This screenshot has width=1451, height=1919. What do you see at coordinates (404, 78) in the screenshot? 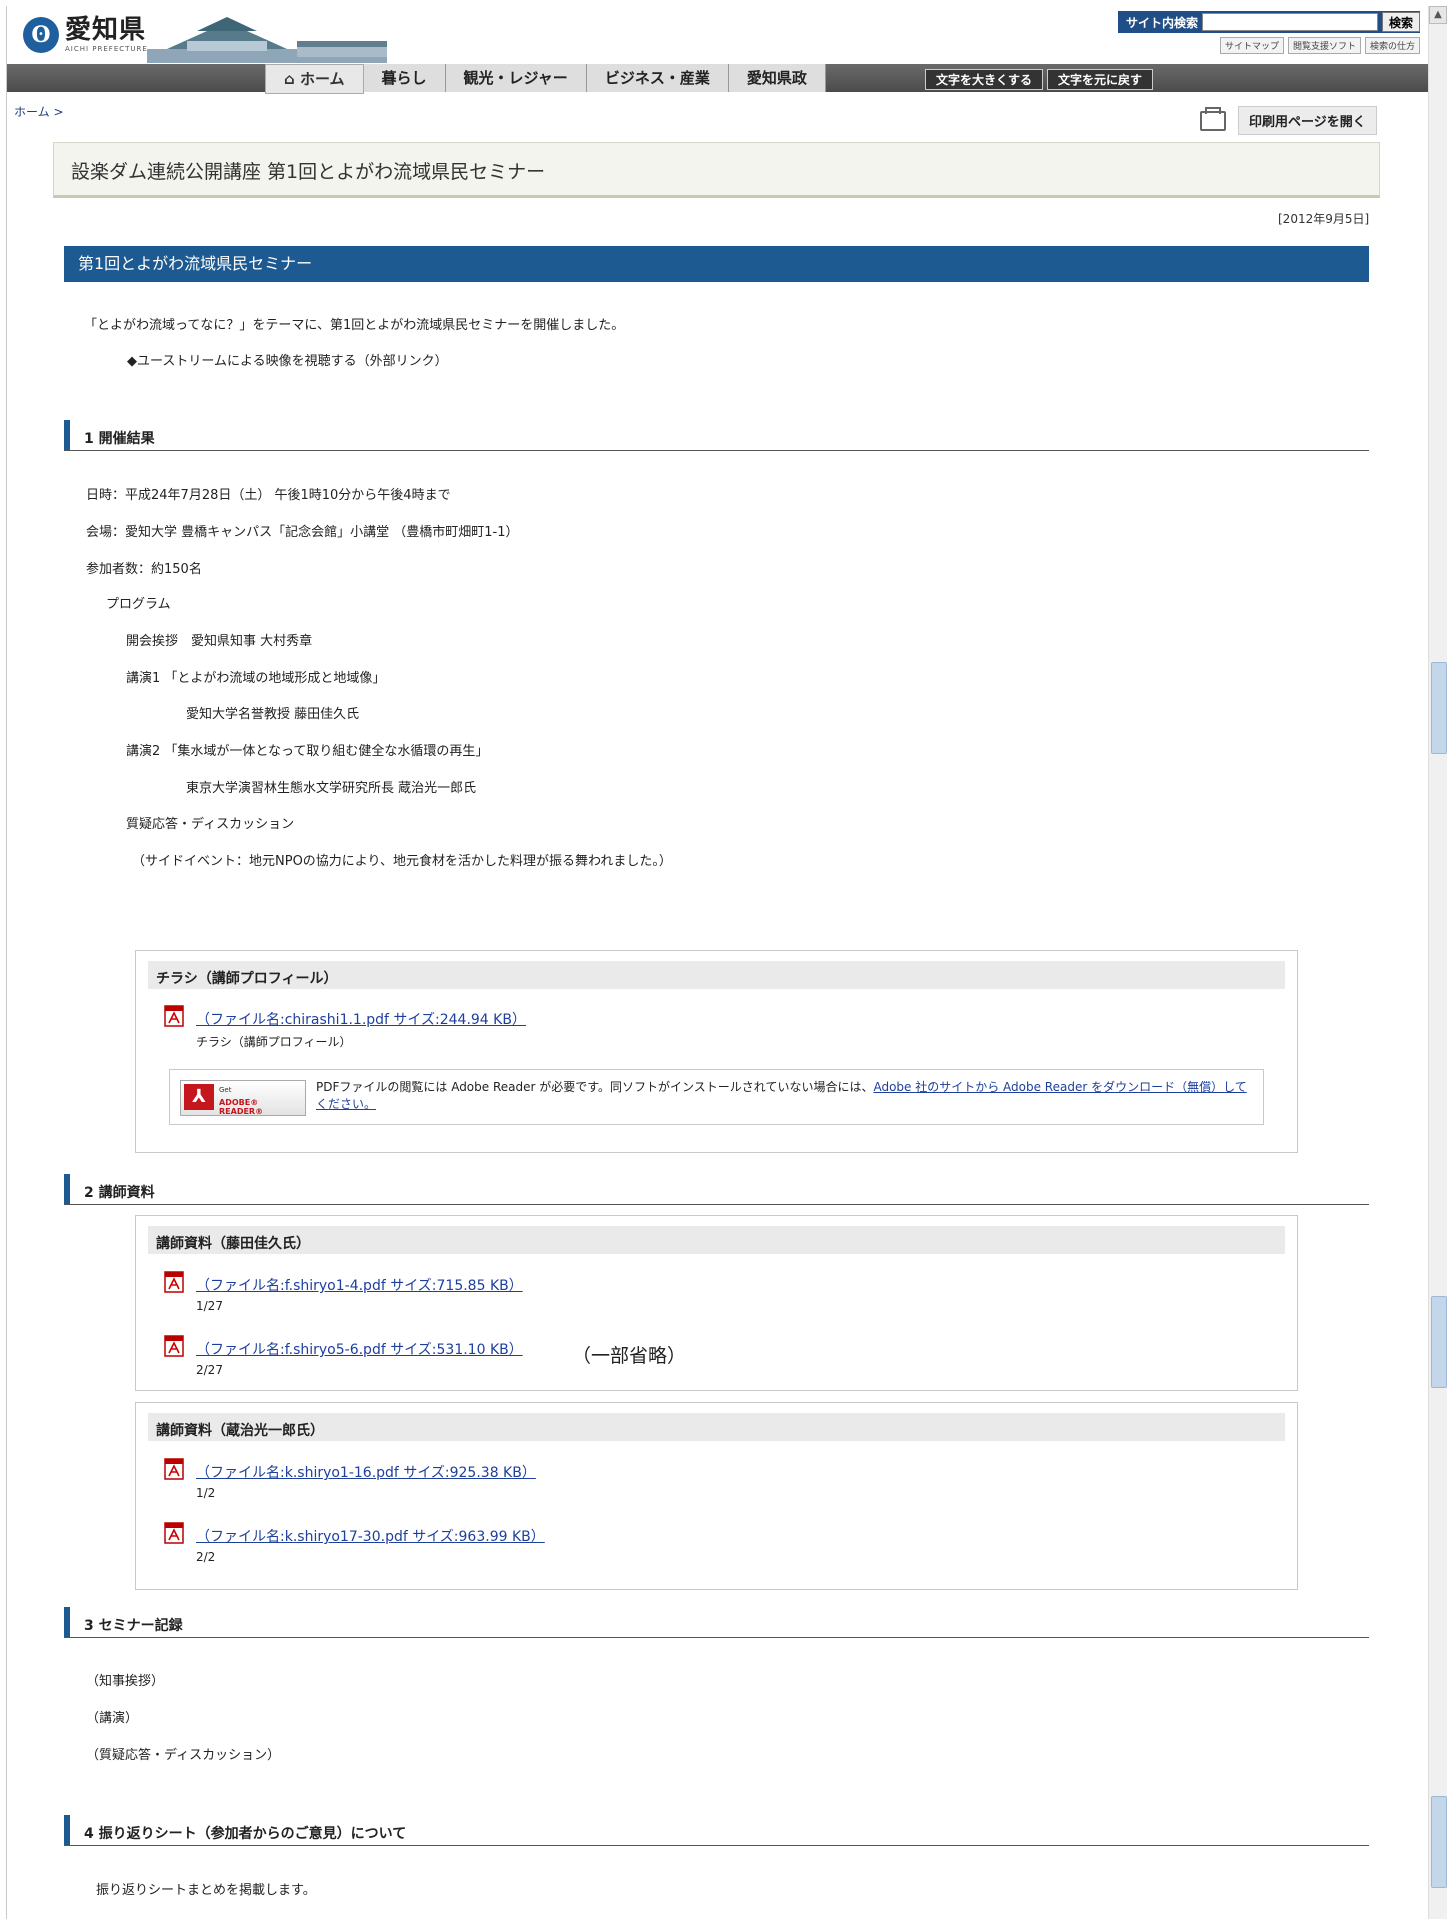
I see `nav-living: 暮らし` at bounding box center [404, 78].